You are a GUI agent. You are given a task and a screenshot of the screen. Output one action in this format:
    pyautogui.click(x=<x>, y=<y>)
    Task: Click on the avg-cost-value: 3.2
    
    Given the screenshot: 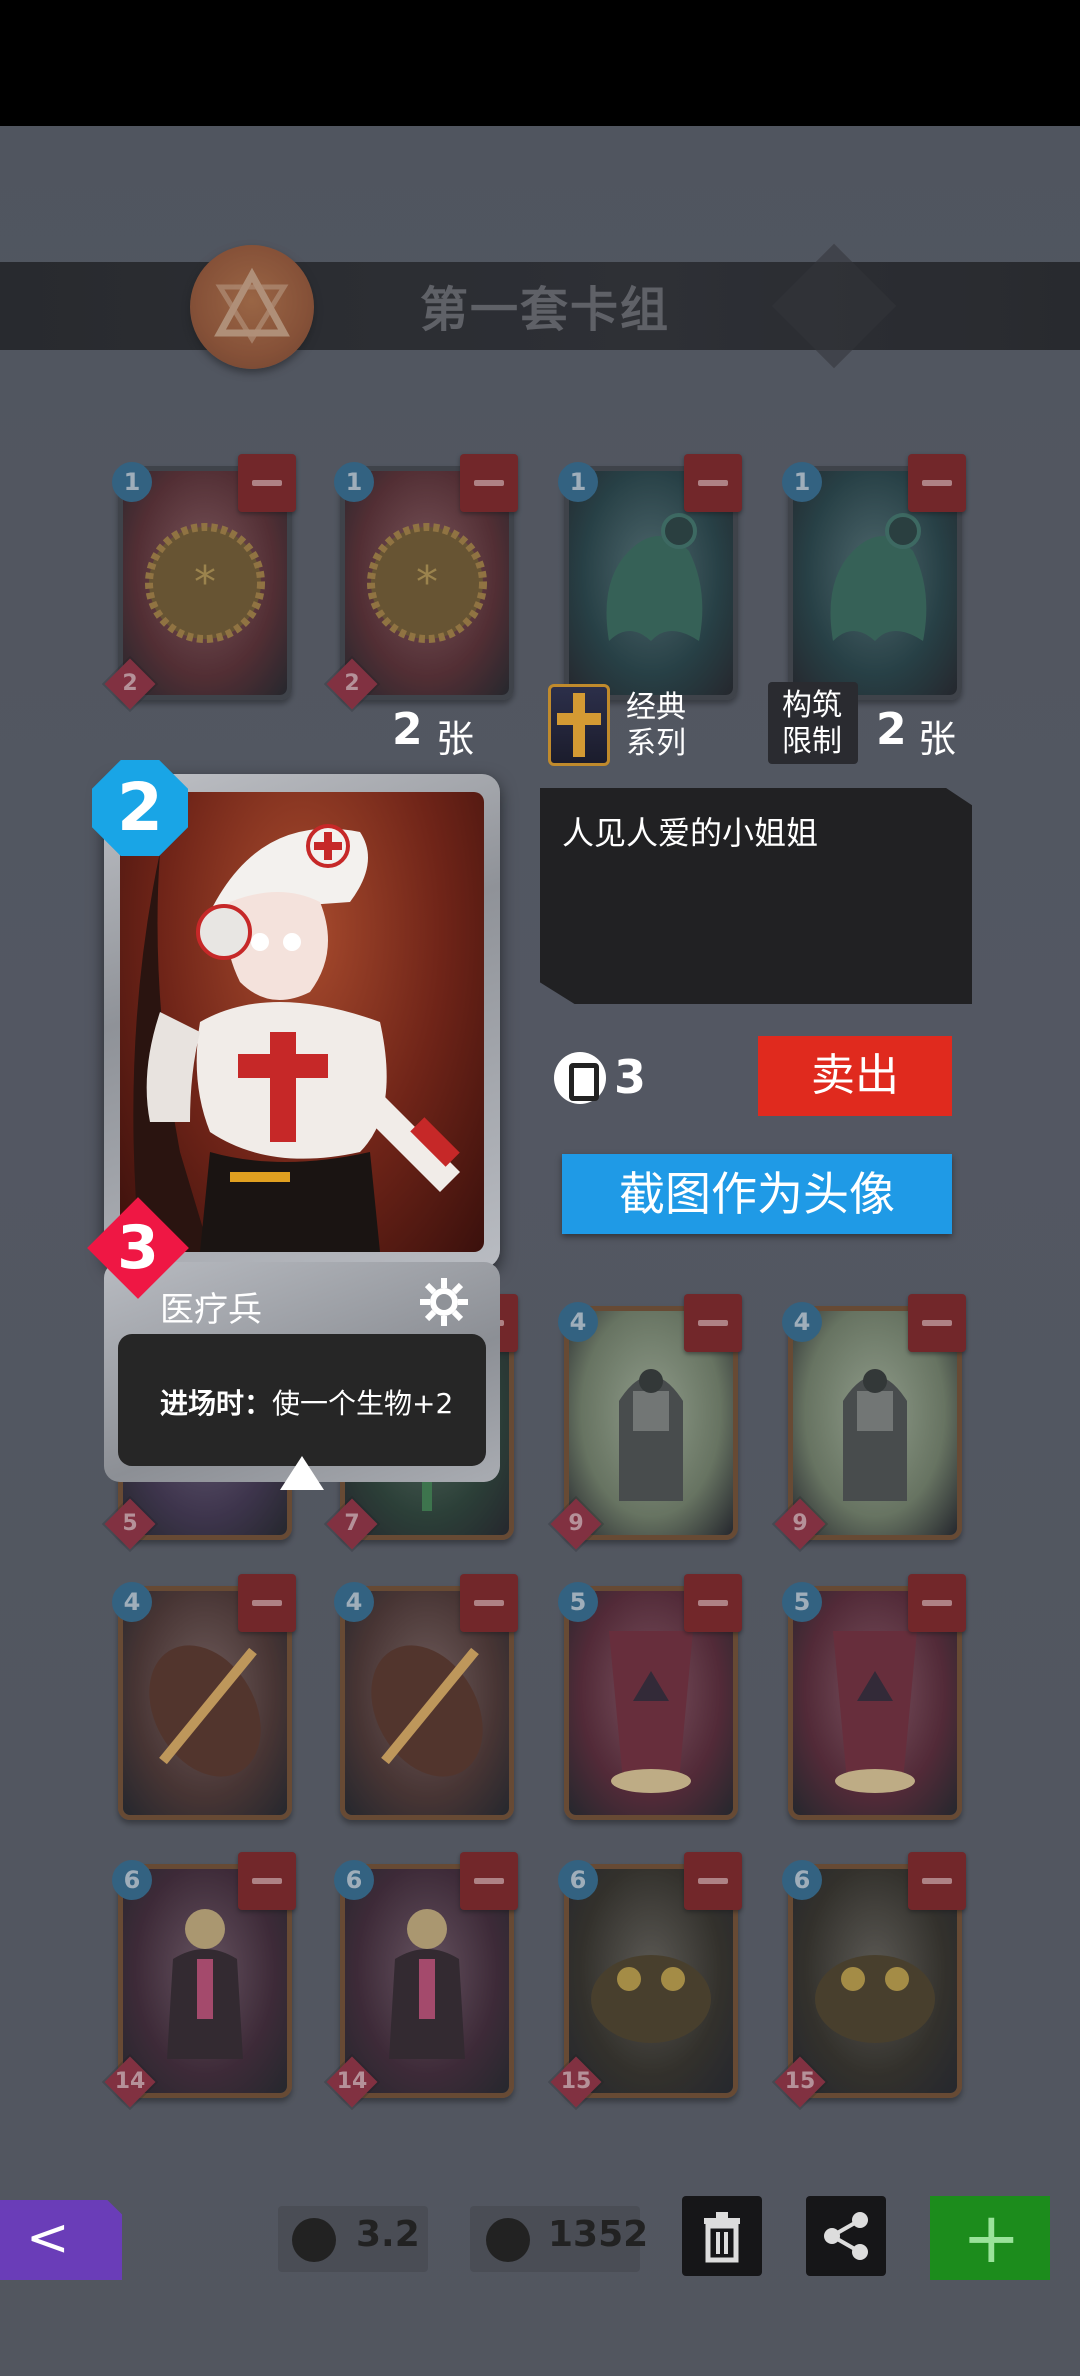 What is the action you would take?
    pyautogui.click(x=388, y=2234)
    